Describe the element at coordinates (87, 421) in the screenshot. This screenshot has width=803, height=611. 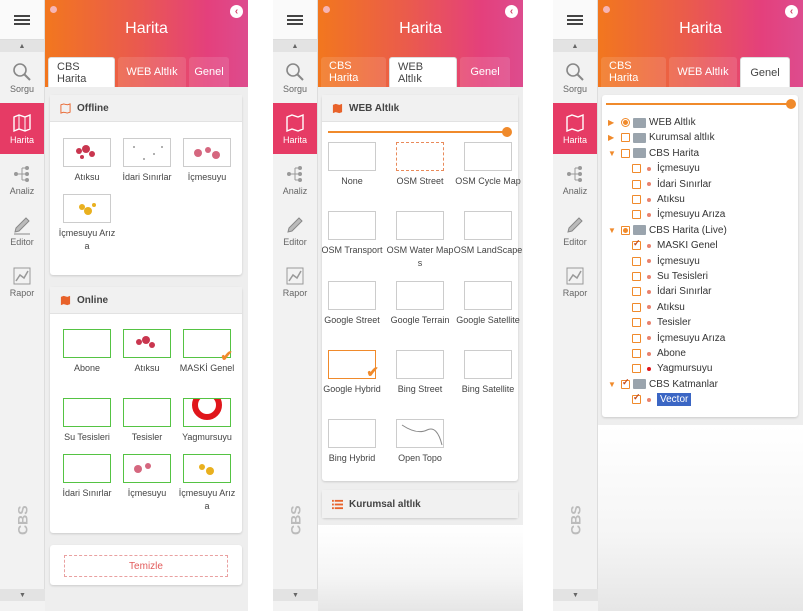
I see `layer-tile-su-tesisleri: Su Tesisleri` at that location.